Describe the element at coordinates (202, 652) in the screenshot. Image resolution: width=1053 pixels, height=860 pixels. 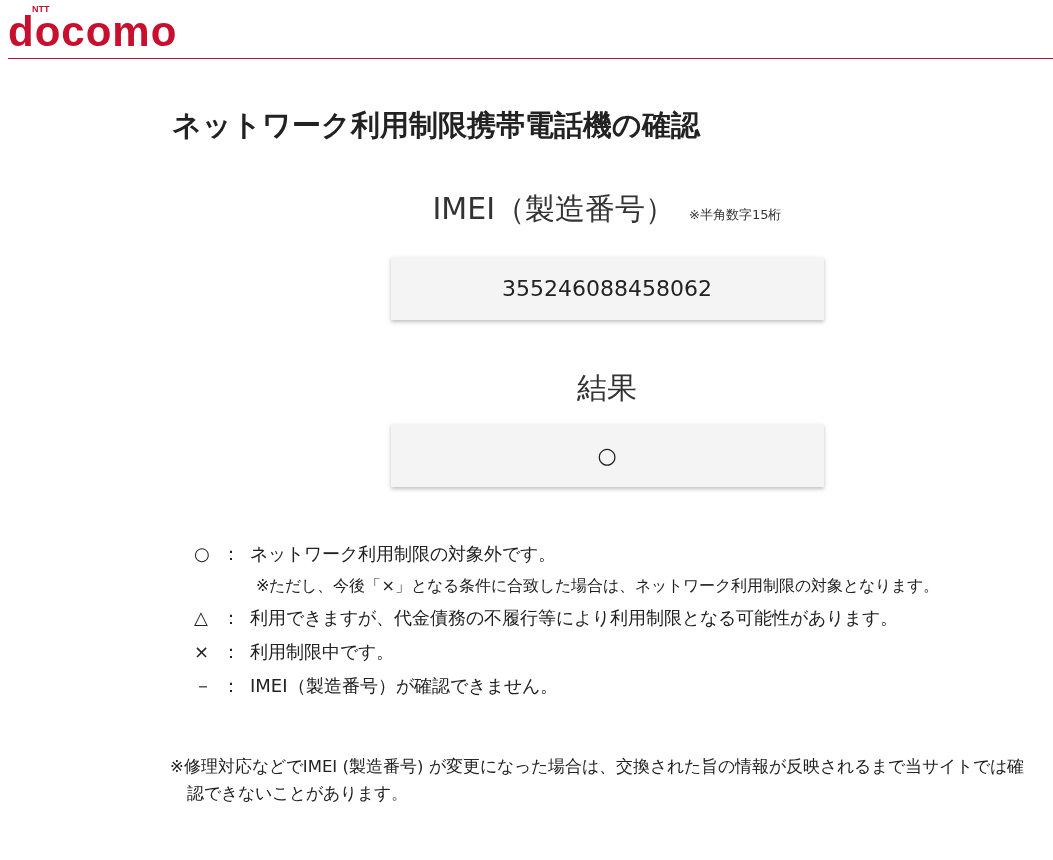
I see `legend-symbol: ×` at that location.